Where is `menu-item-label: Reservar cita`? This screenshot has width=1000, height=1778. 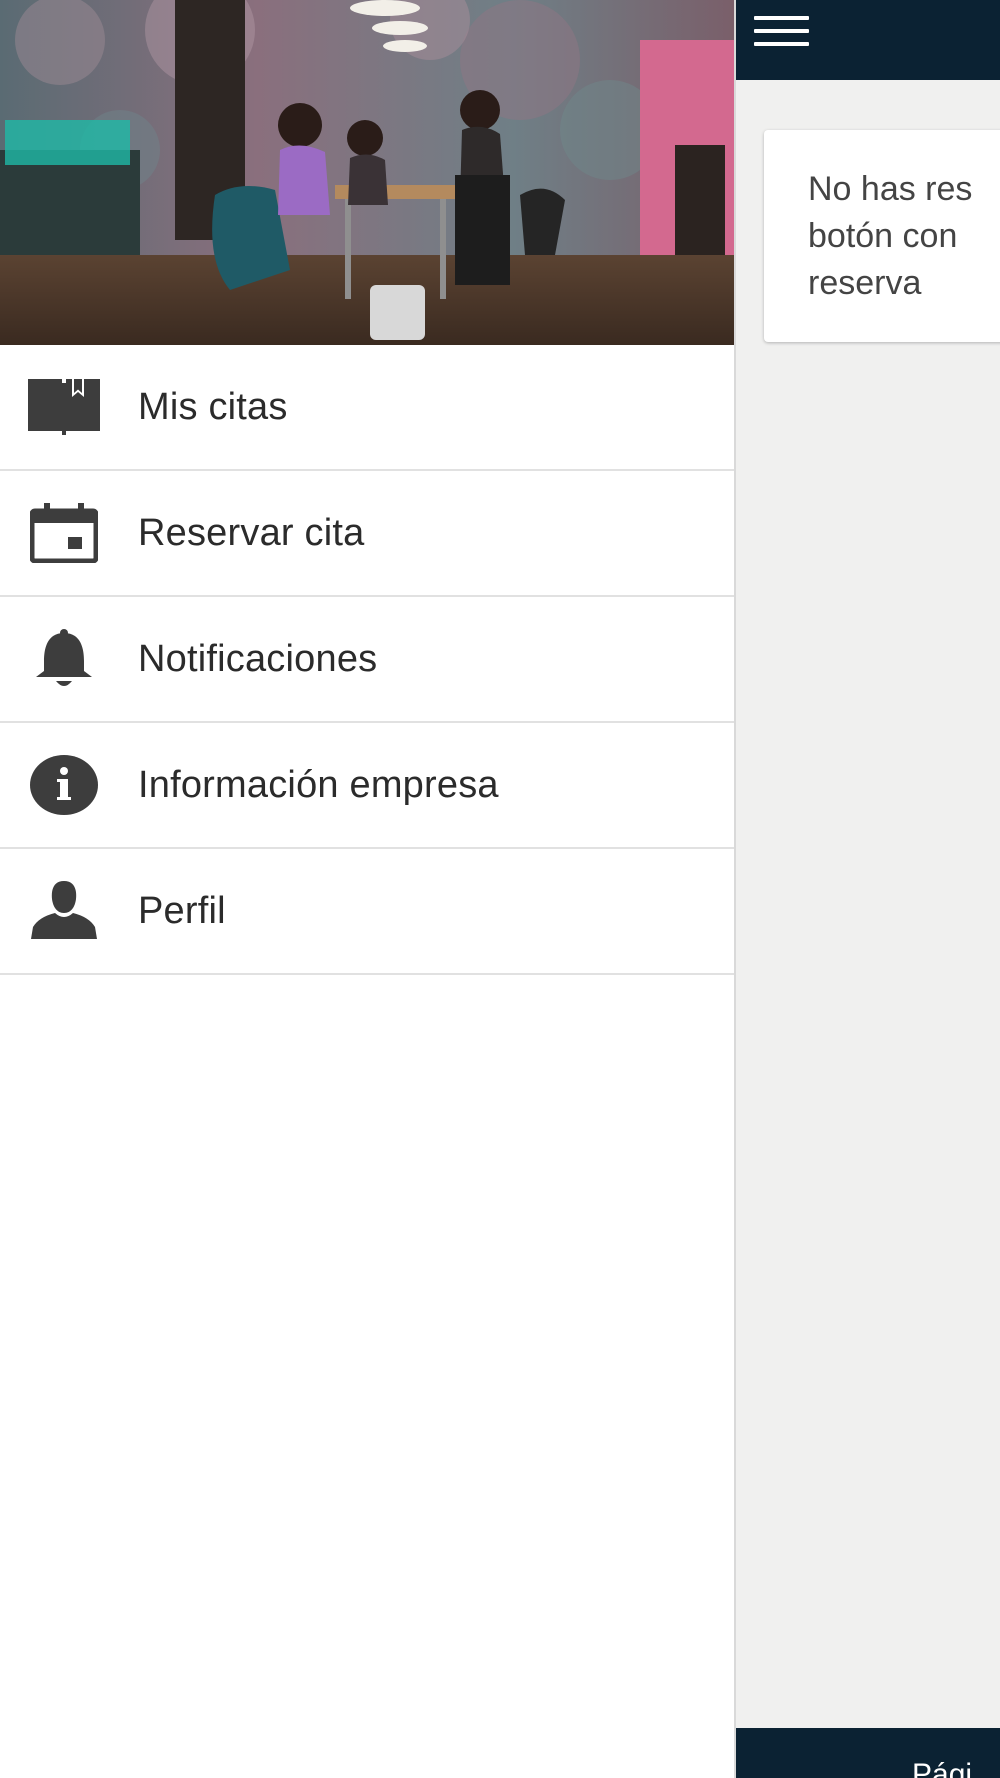
menu-item-label: Reservar cita is located at coordinates (251, 532).